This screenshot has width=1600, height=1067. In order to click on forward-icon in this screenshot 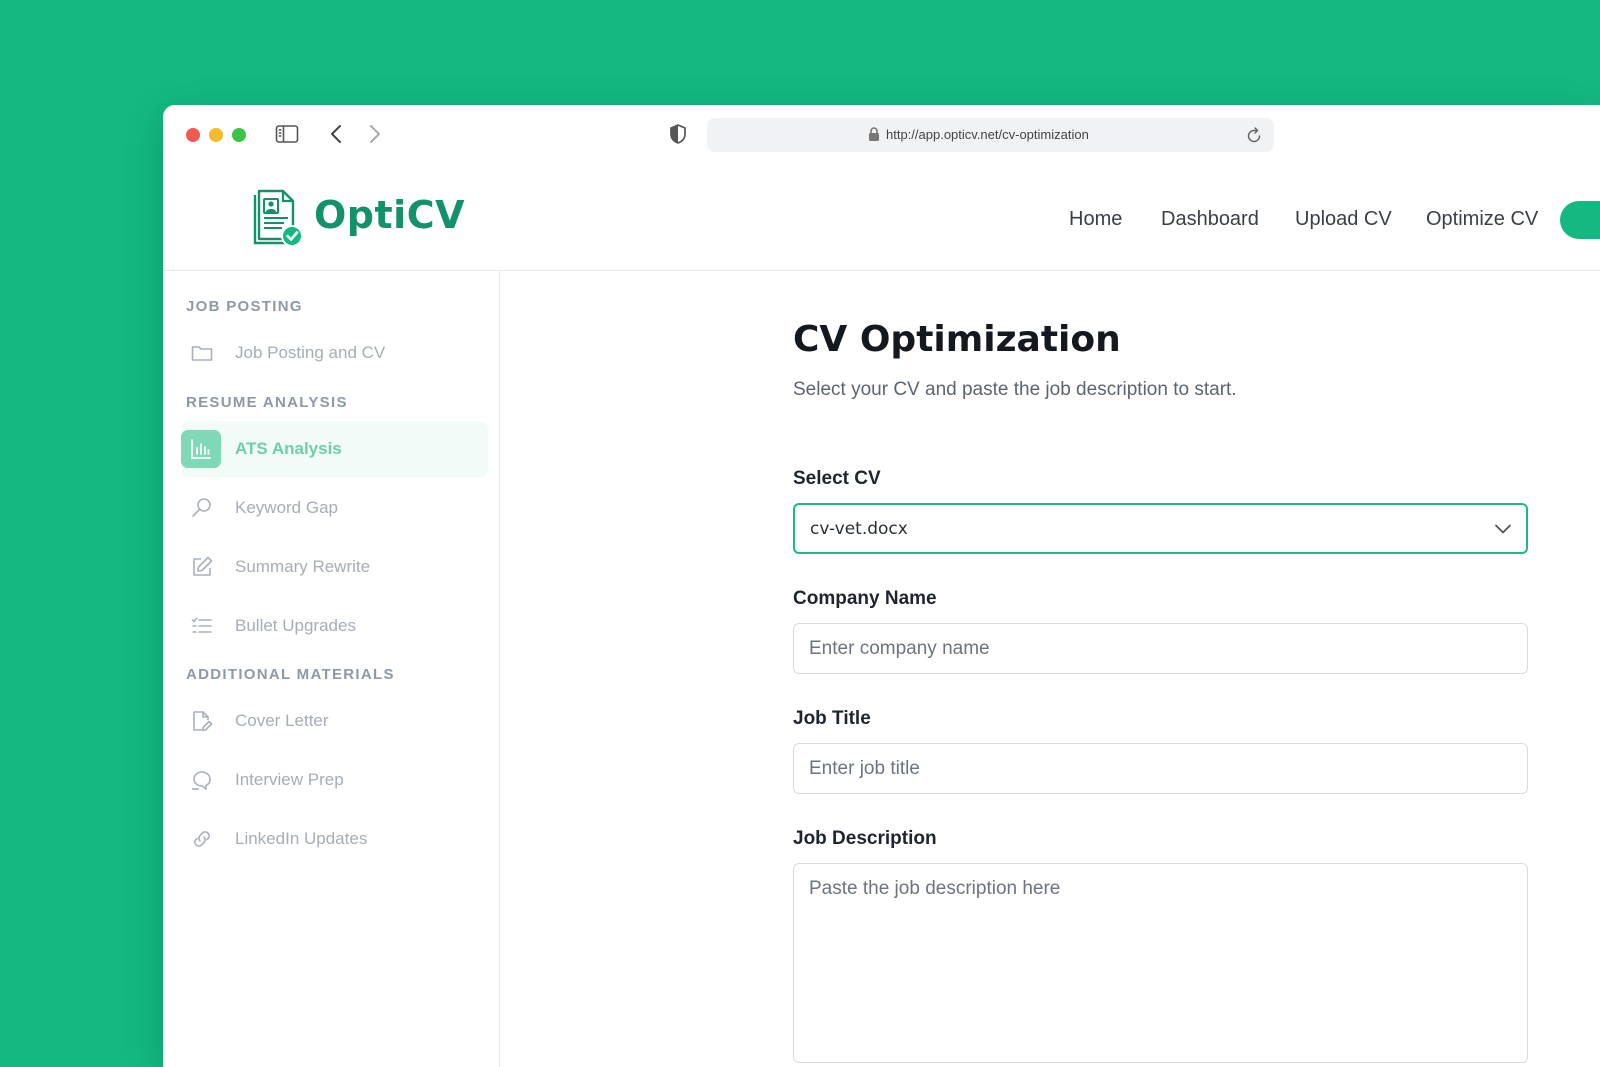, I will do `click(374, 134)`.